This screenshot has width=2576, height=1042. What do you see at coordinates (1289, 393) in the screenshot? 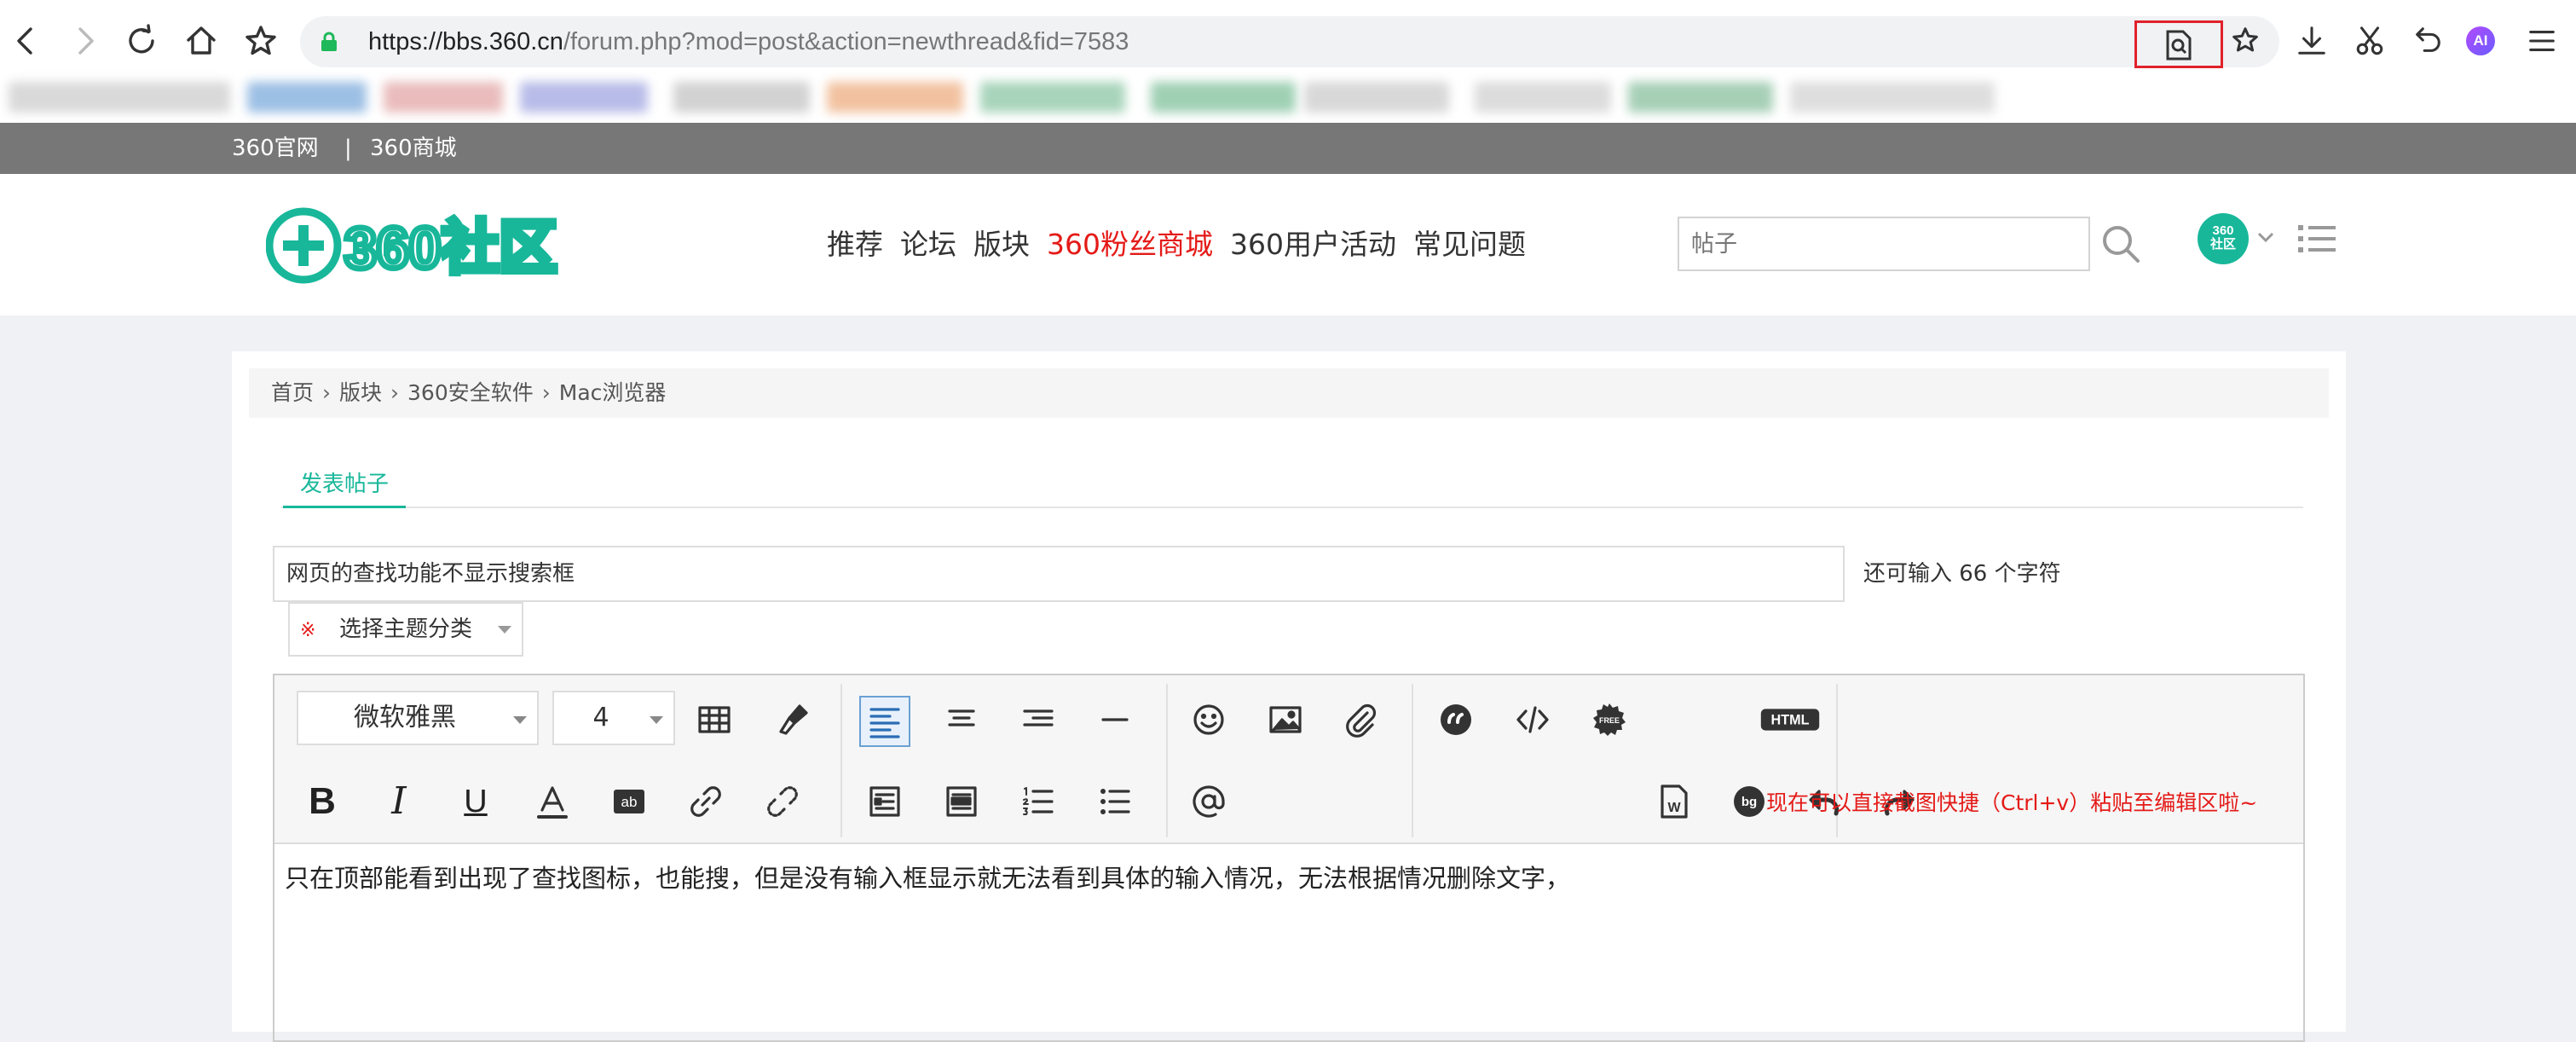
I see `breadcrumb: 首页 › 版块 › 360安全软件 › Mac浏览器` at bounding box center [1289, 393].